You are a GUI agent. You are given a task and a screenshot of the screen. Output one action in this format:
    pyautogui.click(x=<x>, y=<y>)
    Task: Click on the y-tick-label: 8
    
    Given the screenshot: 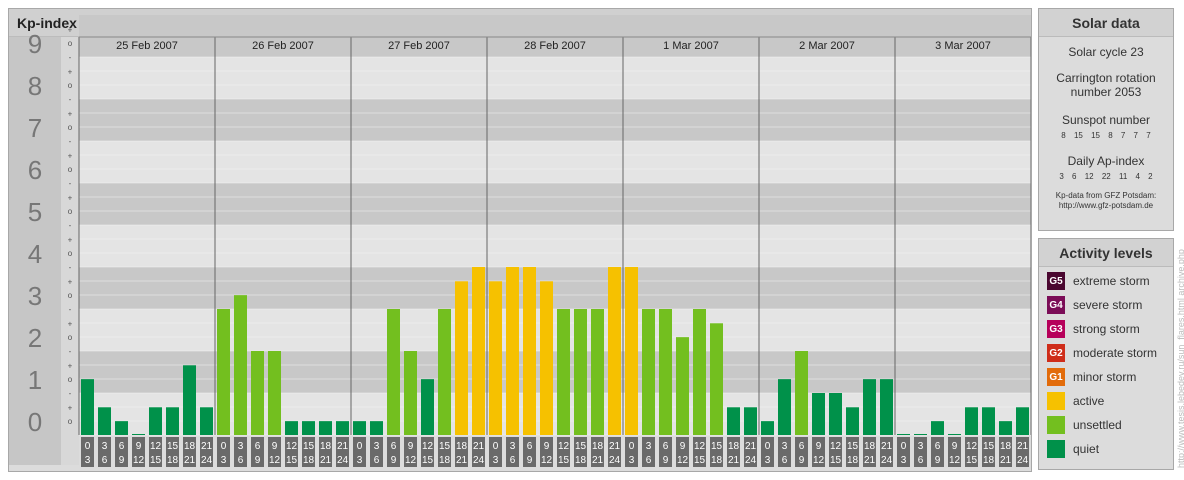 What is the action you would take?
    pyautogui.click(x=35, y=86)
    